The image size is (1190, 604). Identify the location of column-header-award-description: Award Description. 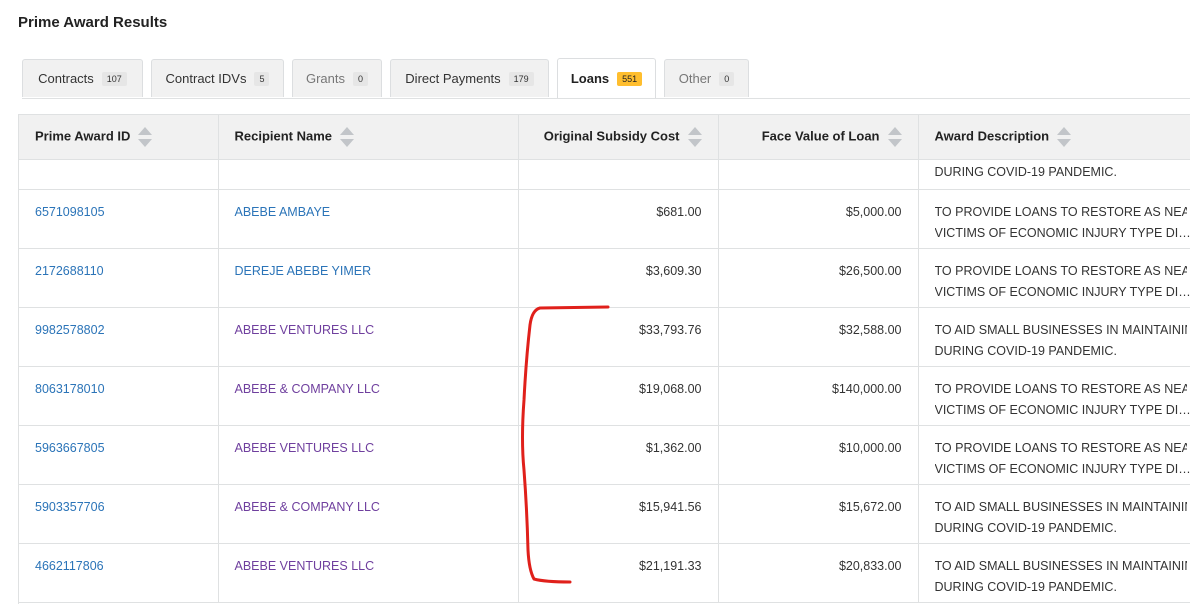
(1054, 137).